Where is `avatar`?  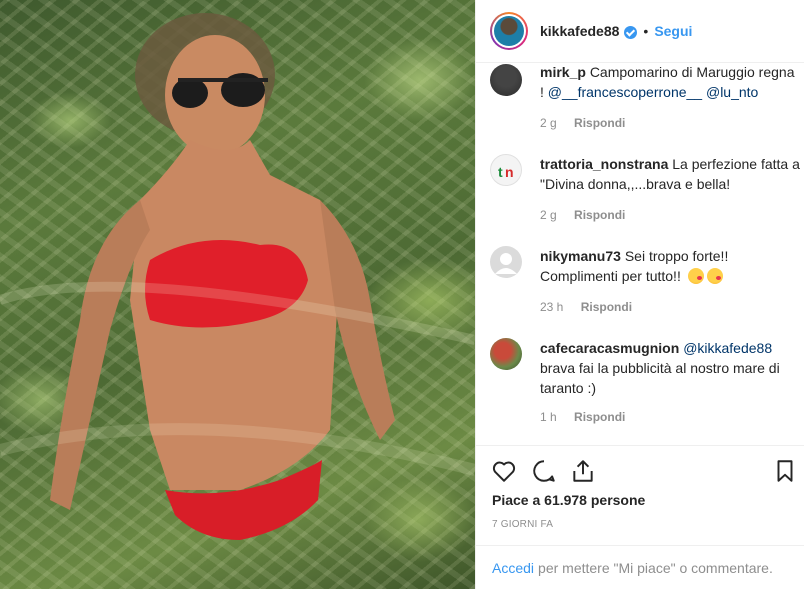 avatar is located at coordinates (509, 31).